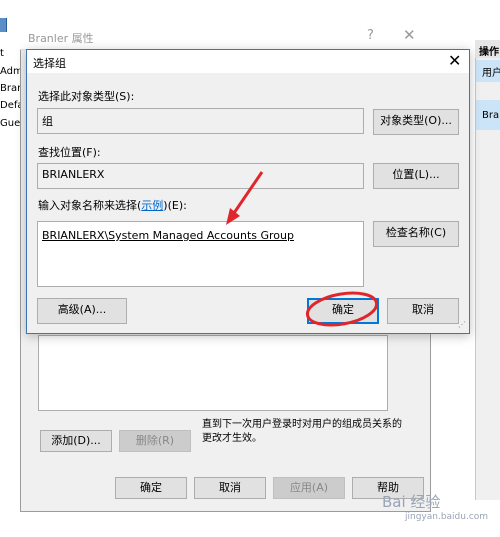 Image resolution: width=500 pixels, height=537 pixels. I want to click on annotation-layer, so click(302, 249).